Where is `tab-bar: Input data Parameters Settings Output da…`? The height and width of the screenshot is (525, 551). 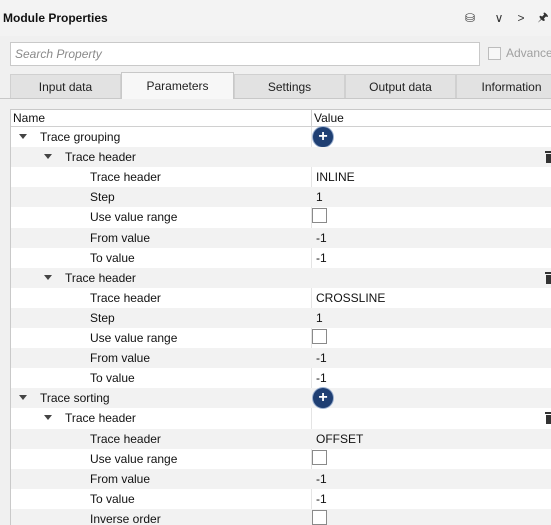
tab-bar: Input data Parameters Settings Output da… is located at coordinates (275, 85).